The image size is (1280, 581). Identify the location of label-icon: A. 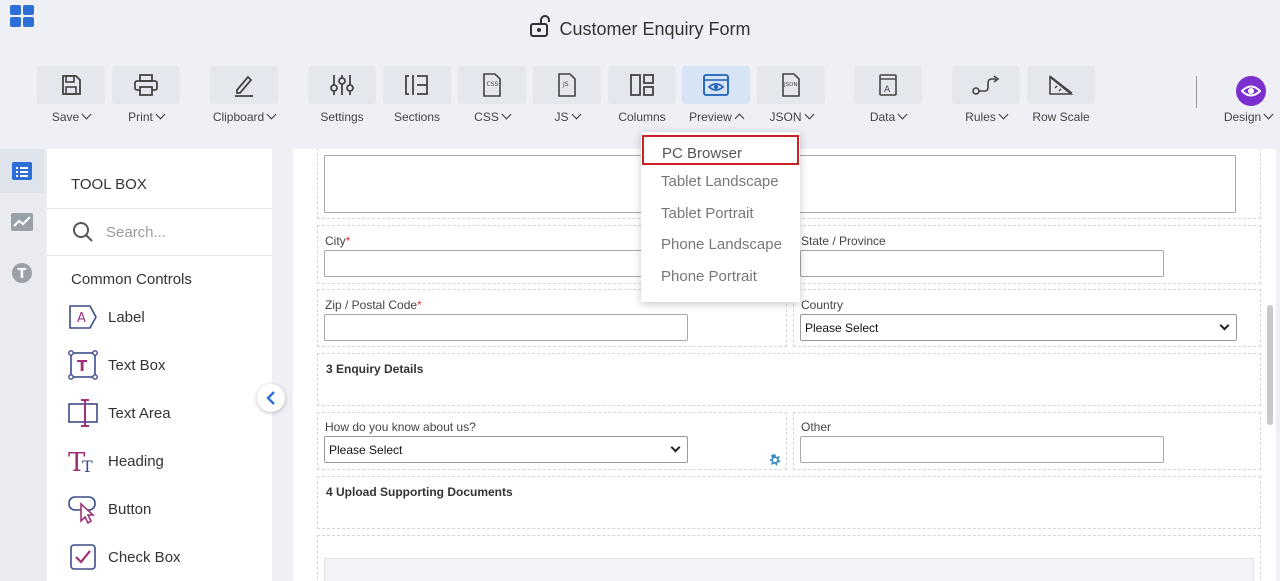
(83, 317).